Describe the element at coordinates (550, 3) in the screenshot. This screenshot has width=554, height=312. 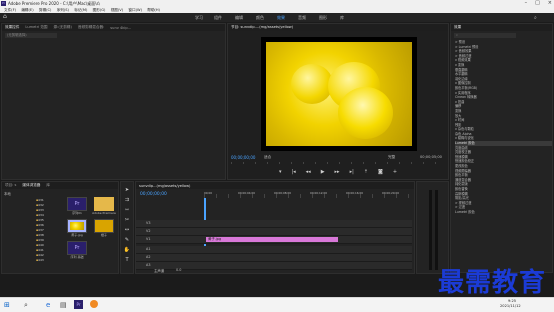
I see `close-icon: ×` at that location.